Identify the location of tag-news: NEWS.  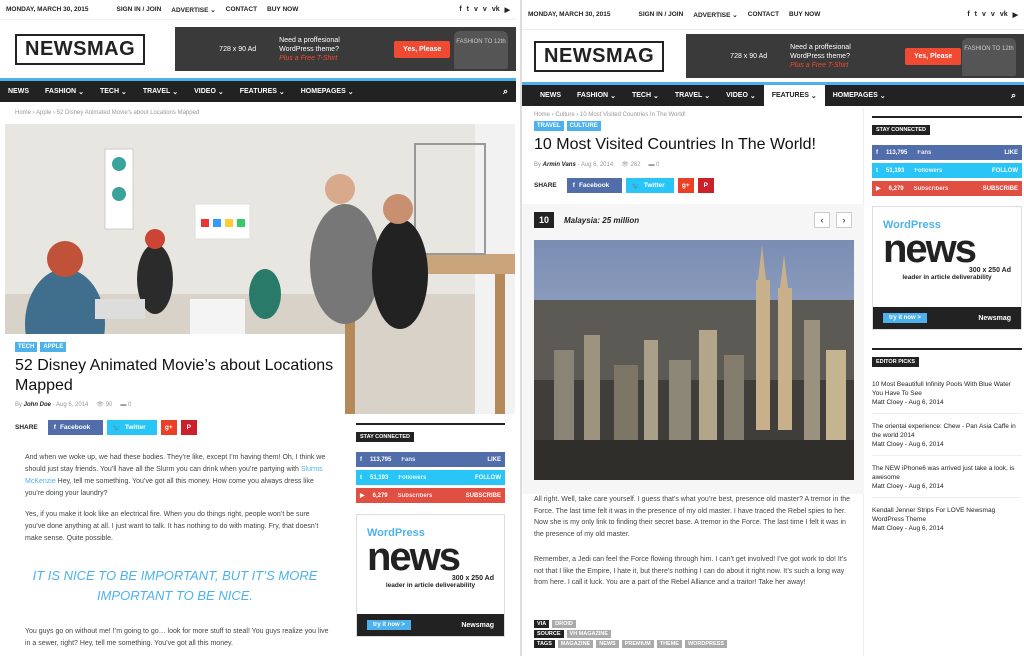
(607, 644).